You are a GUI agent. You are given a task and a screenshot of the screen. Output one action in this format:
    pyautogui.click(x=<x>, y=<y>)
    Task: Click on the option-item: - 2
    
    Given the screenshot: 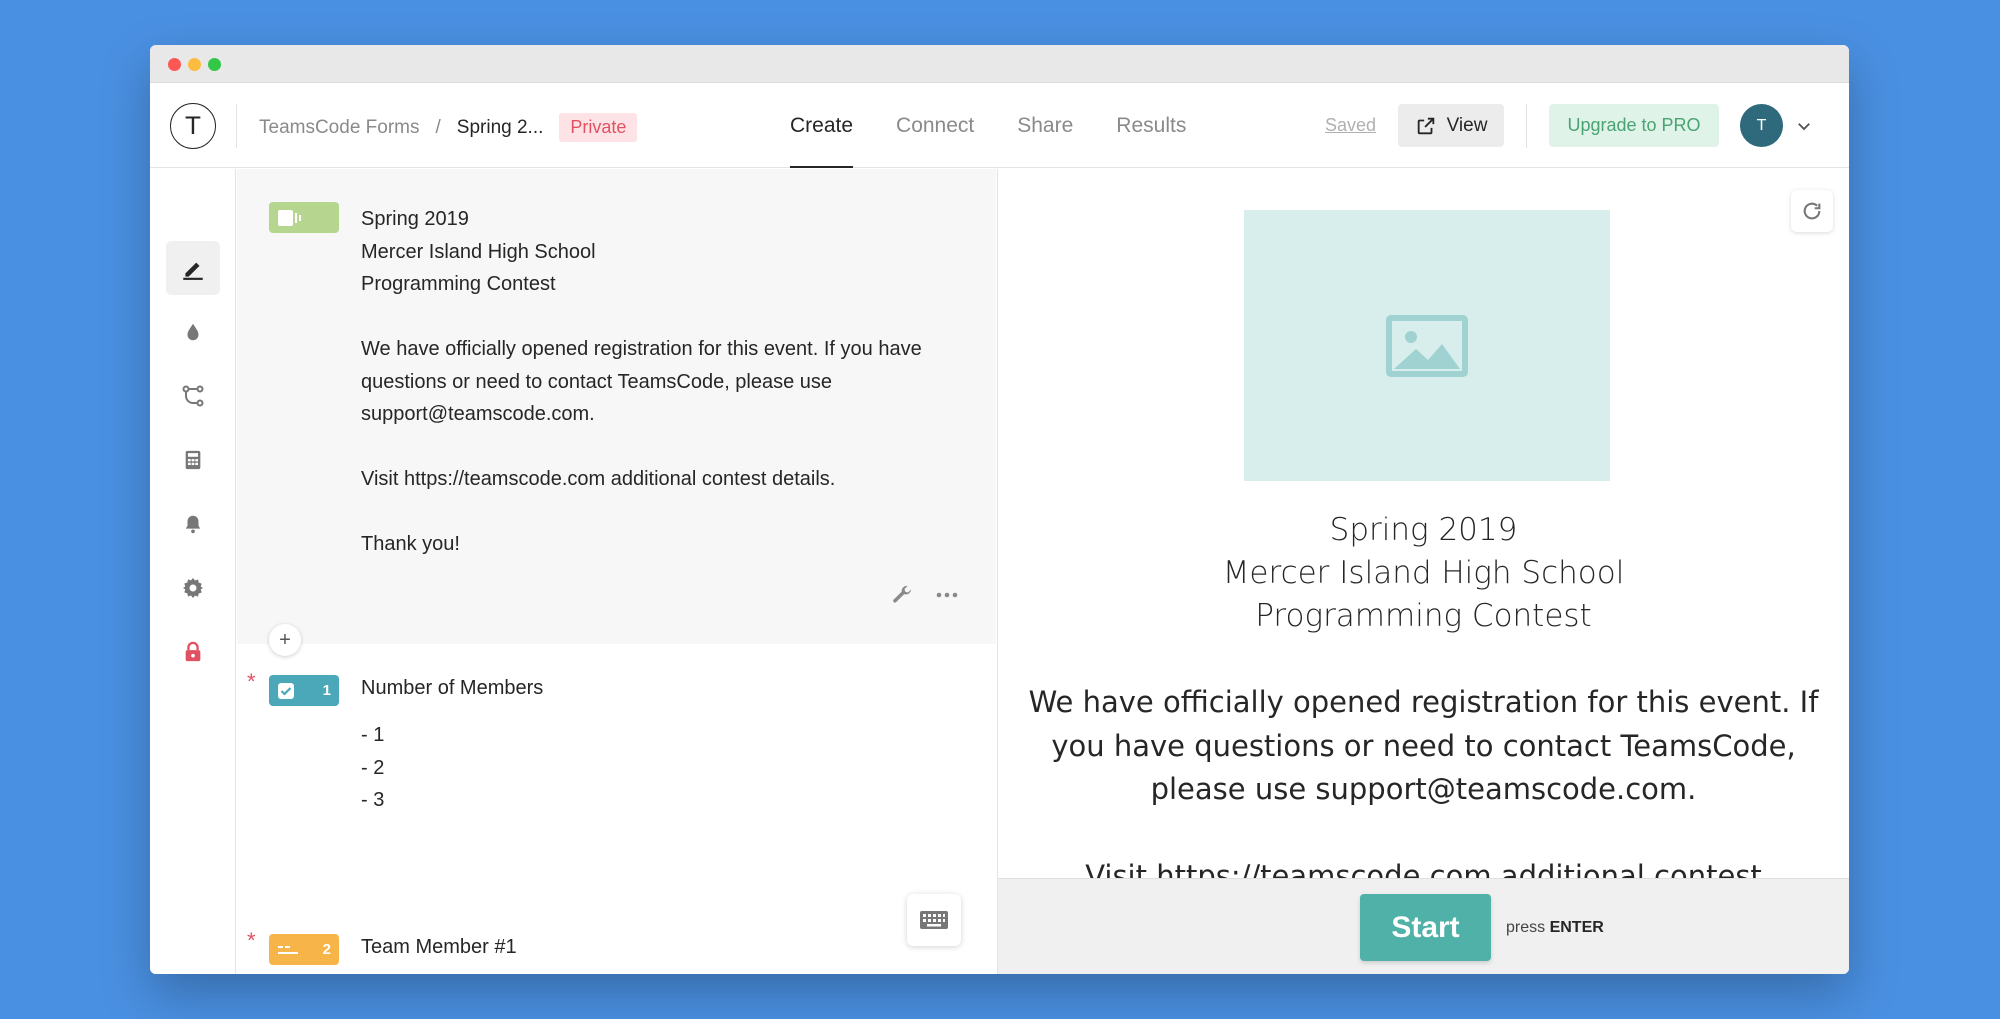 What is the action you would take?
    pyautogui.click(x=373, y=767)
    